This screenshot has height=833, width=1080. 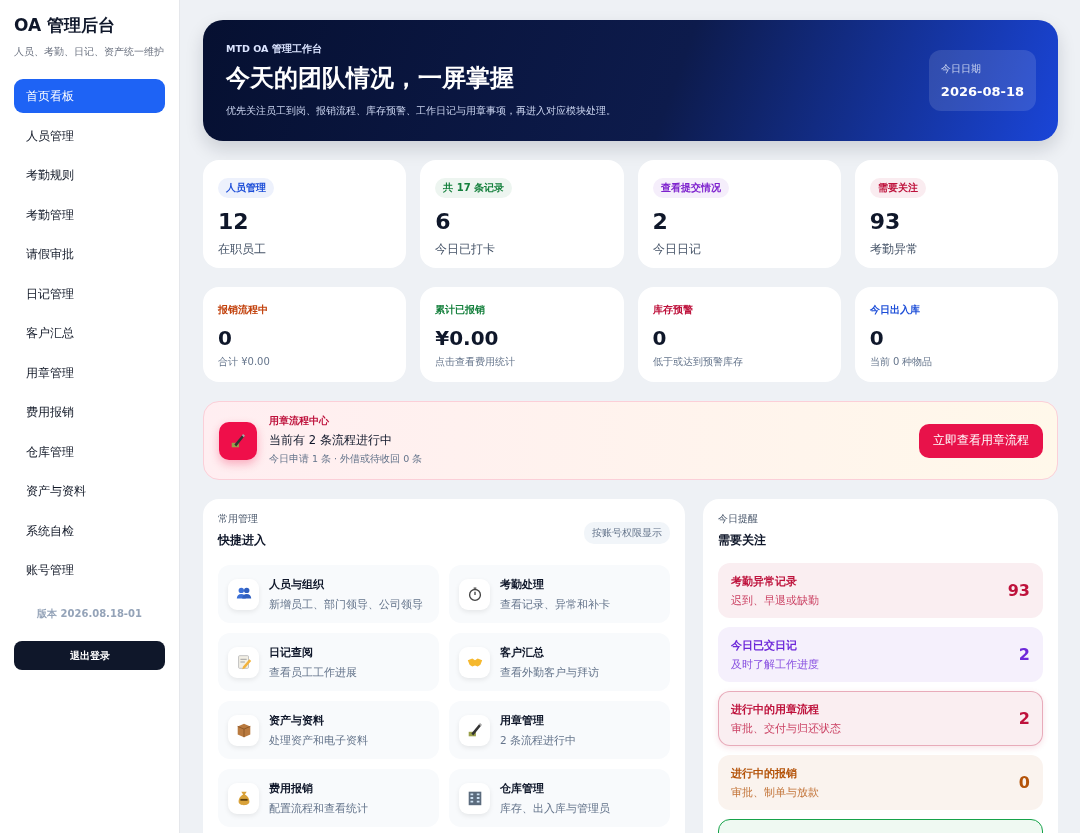 I want to click on metric-value: ¥0.00, so click(x=467, y=338).